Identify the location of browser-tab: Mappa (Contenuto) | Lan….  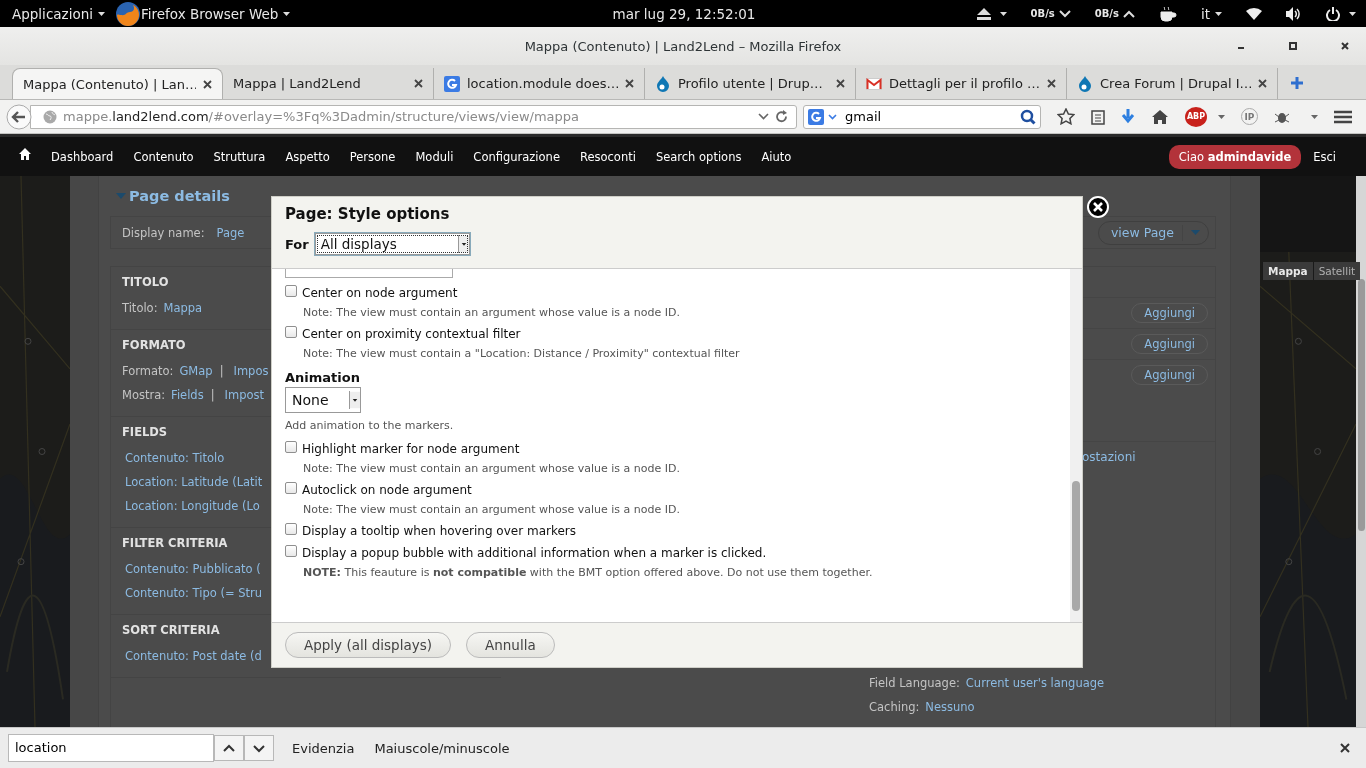
(117, 83).